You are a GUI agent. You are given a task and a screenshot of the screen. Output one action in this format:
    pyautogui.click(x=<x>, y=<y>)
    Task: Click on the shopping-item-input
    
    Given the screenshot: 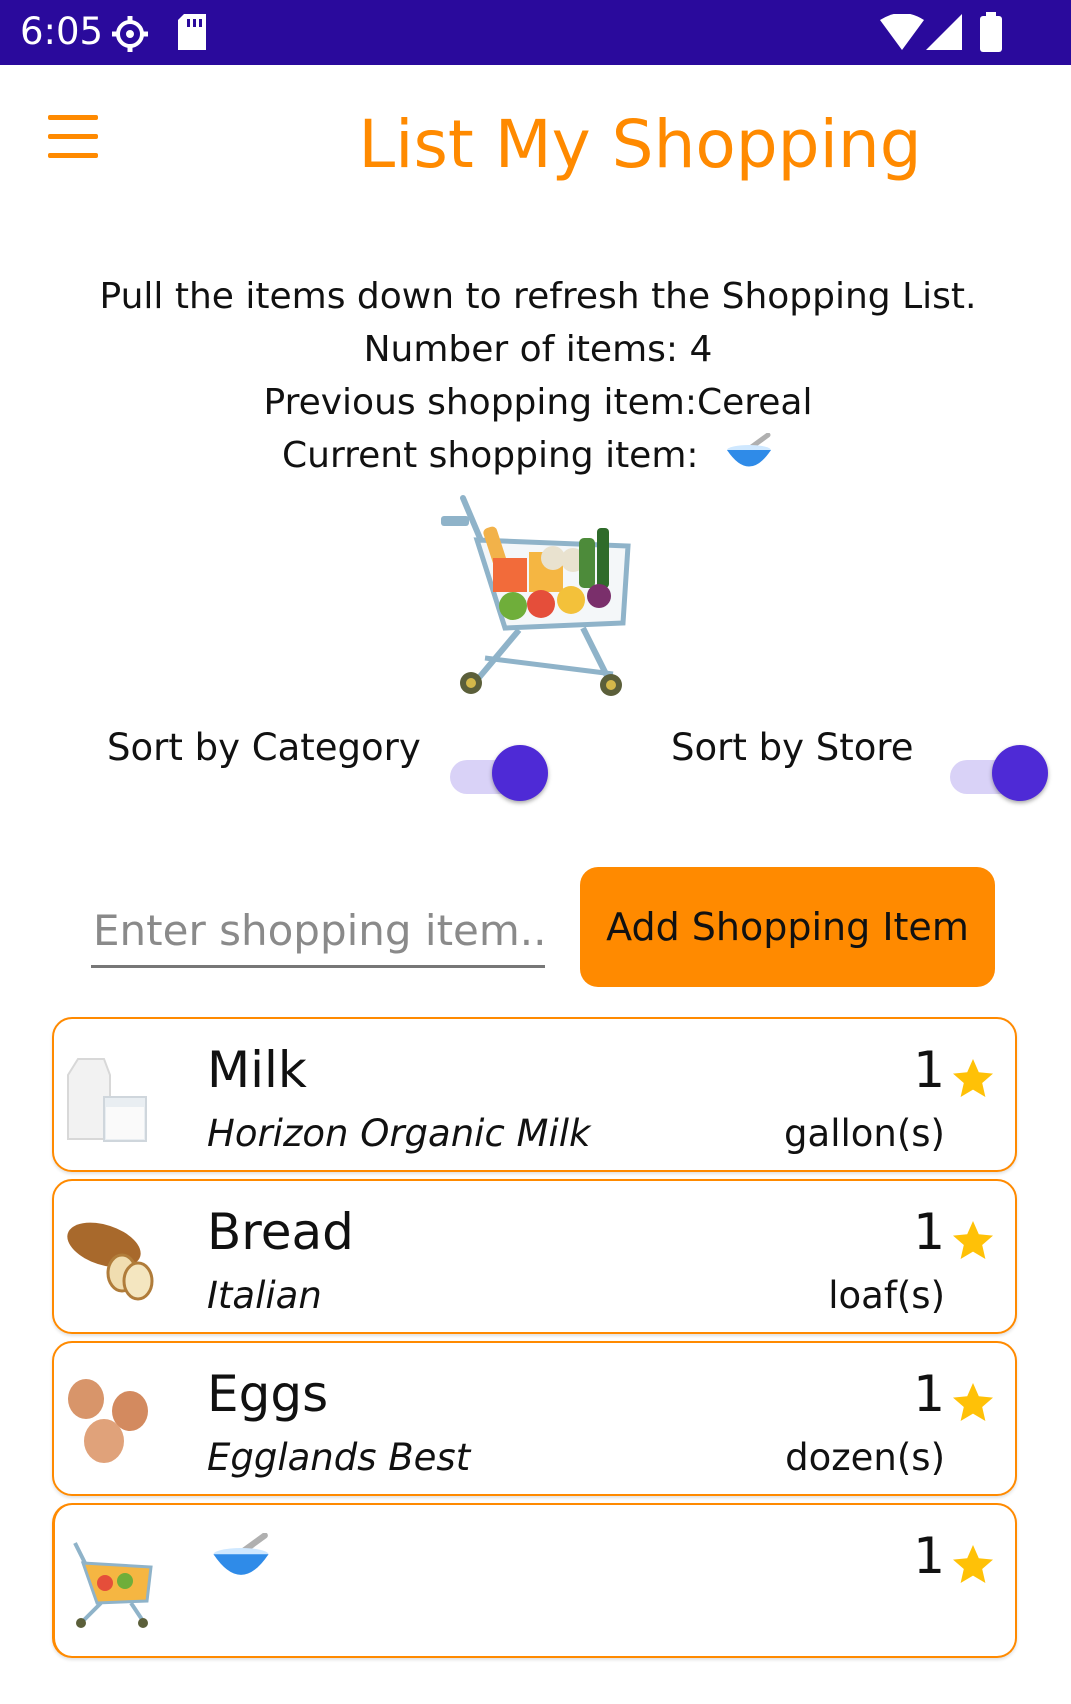 What is the action you would take?
    pyautogui.click(x=318, y=931)
    